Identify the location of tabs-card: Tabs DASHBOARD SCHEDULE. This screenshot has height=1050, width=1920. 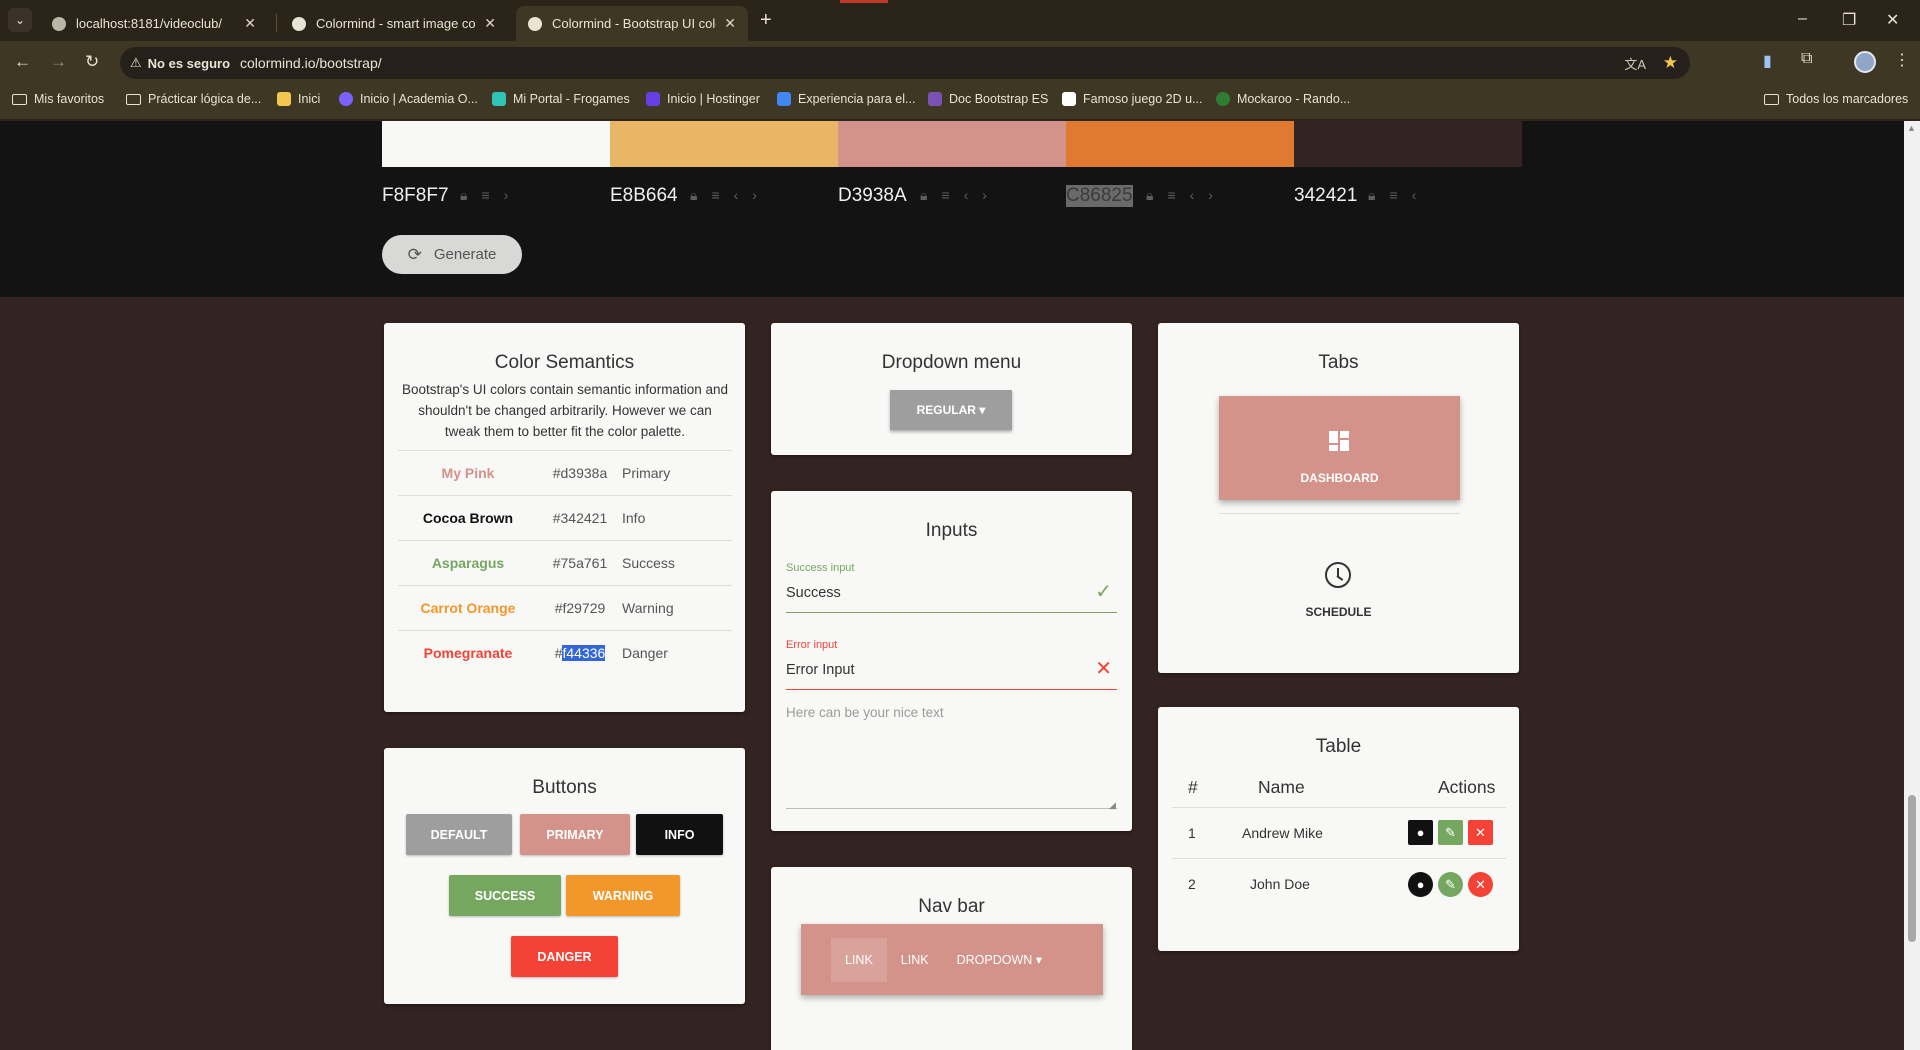
(1338, 498).